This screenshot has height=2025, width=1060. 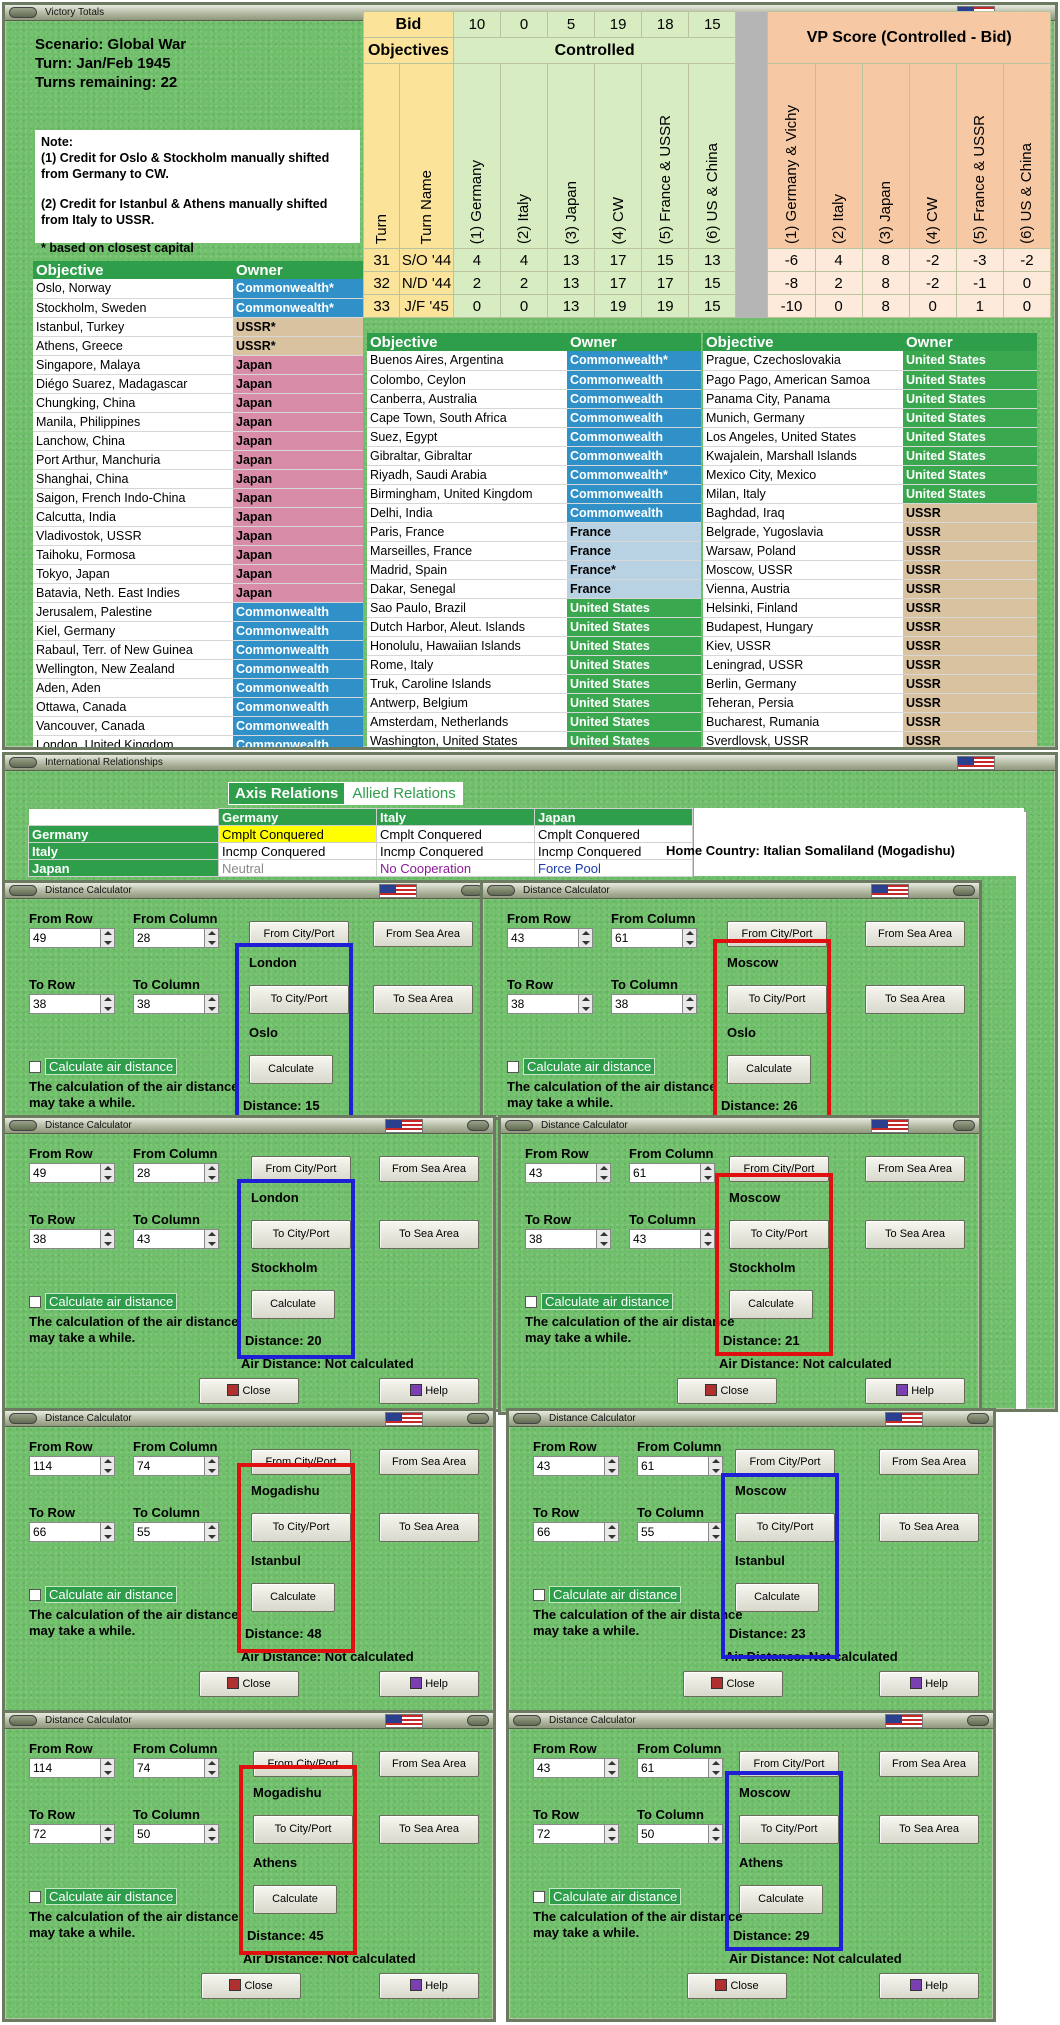 What do you see at coordinates (287, 793) in the screenshot?
I see `tab-axis-relations: Axis Relations` at bounding box center [287, 793].